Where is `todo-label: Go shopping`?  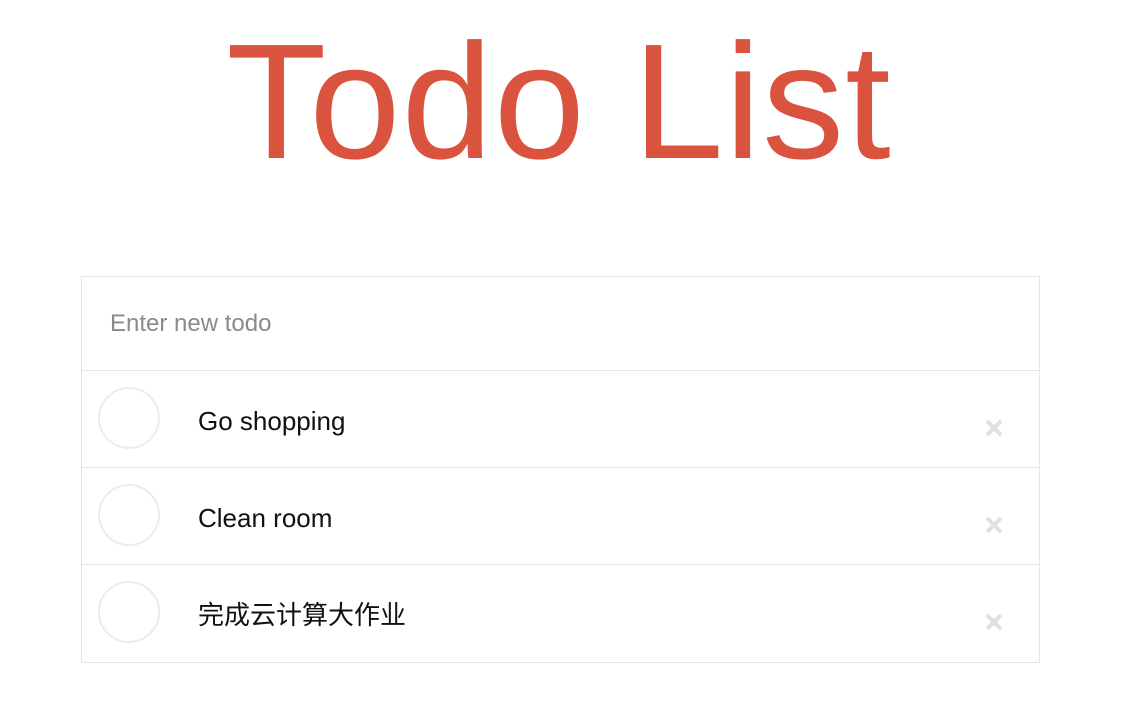 todo-label: Go shopping is located at coordinates (271, 421).